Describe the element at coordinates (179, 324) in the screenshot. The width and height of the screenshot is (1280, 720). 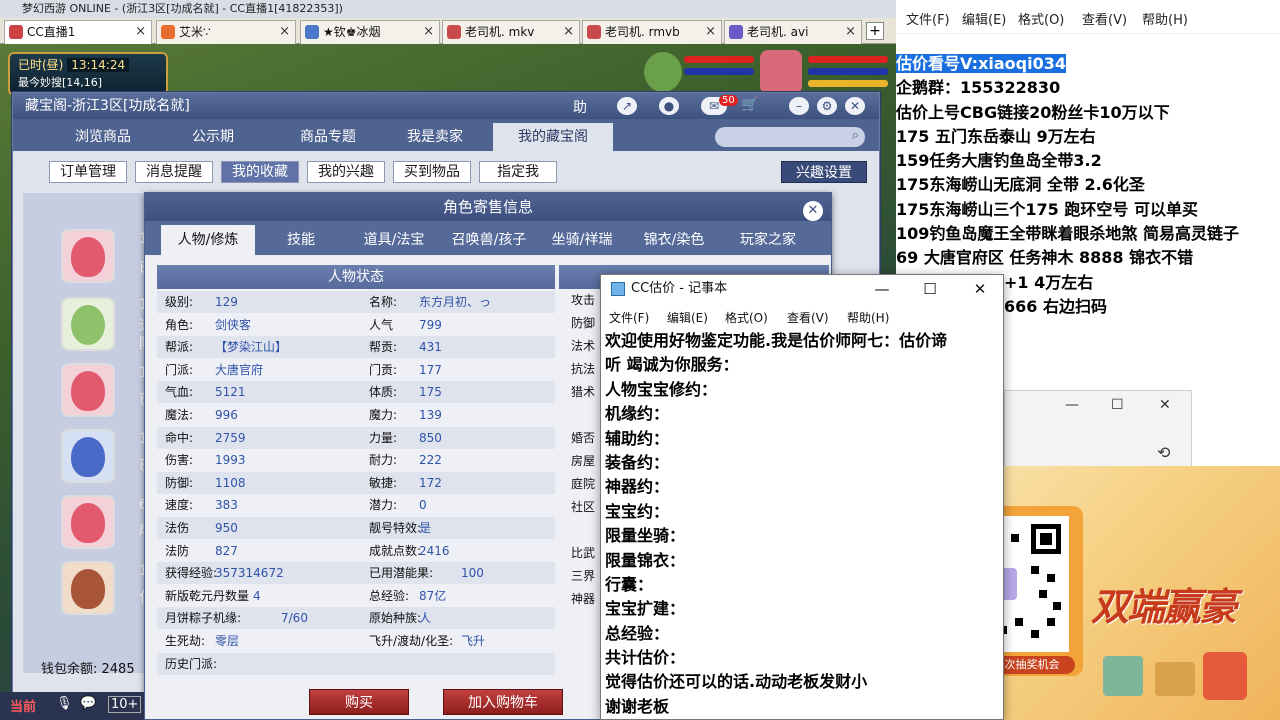
I see `stat-label: 角色:` at that location.